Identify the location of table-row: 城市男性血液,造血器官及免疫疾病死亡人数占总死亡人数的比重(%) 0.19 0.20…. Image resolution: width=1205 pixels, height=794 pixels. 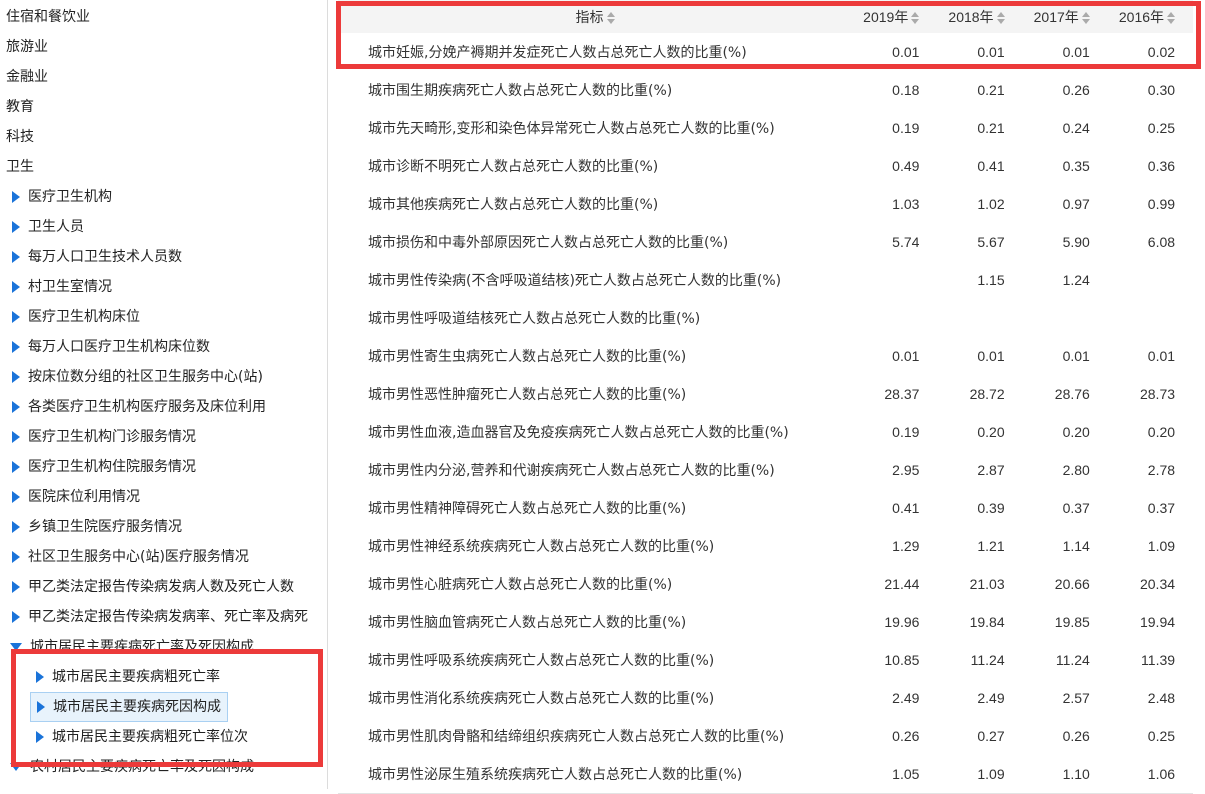
(765, 432).